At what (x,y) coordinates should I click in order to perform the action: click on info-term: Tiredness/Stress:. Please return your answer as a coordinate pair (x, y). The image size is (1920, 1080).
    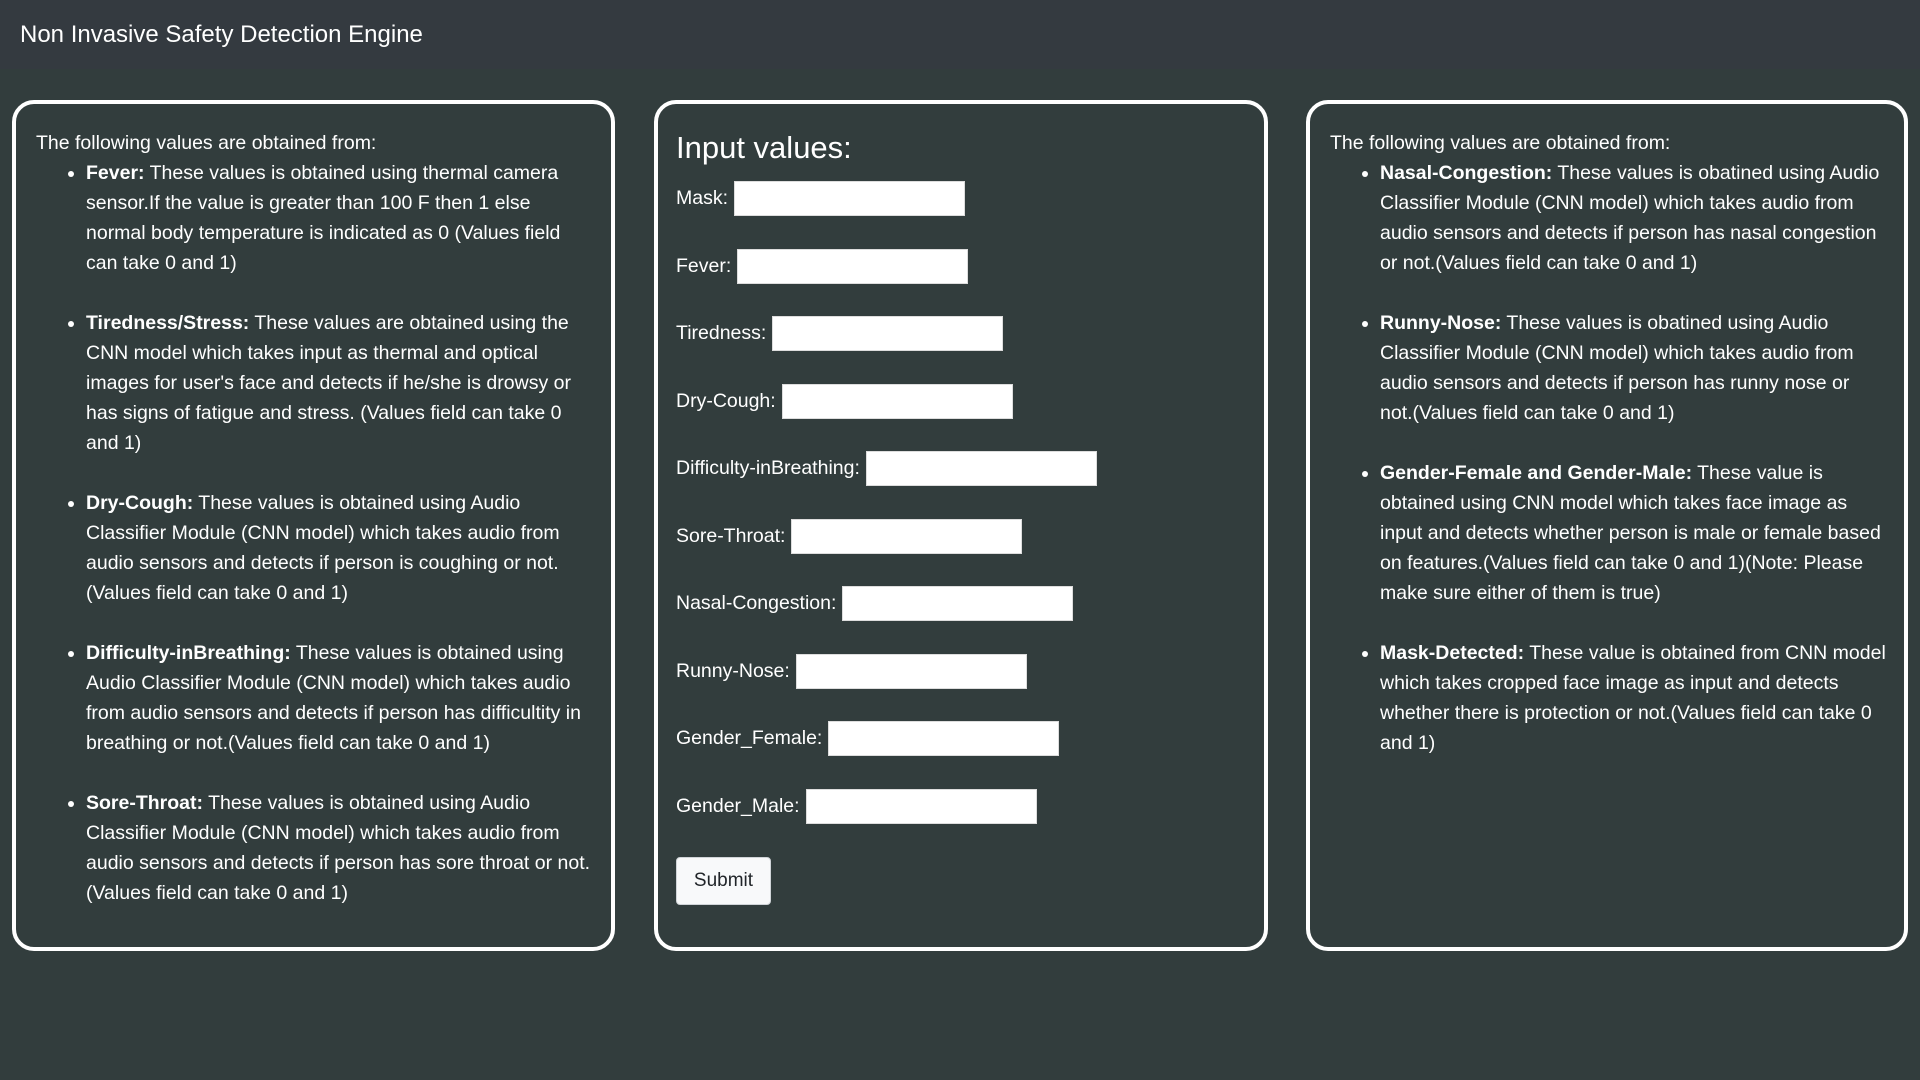
    Looking at the image, I should click on (168, 323).